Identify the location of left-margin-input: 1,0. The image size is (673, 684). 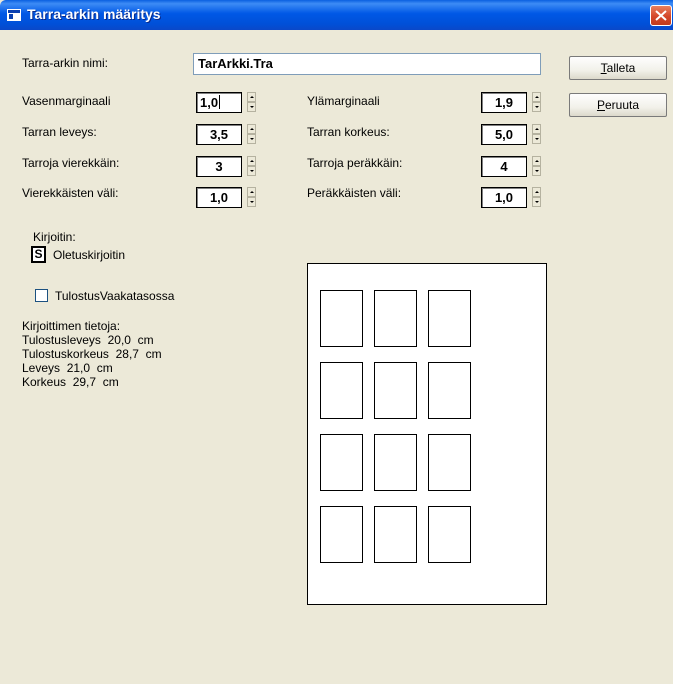
(219, 102).